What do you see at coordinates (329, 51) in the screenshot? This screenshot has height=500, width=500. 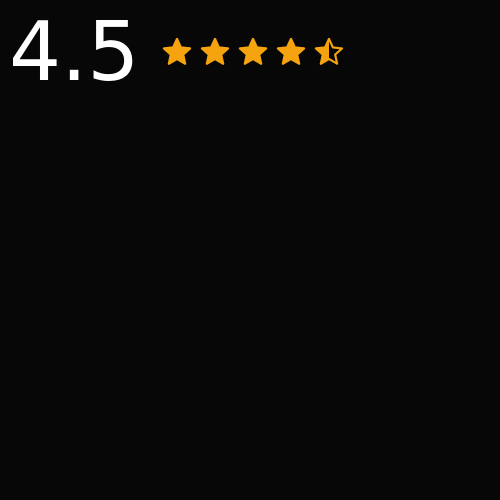 I see `star-half-icon` at bounding box center [329, 51].